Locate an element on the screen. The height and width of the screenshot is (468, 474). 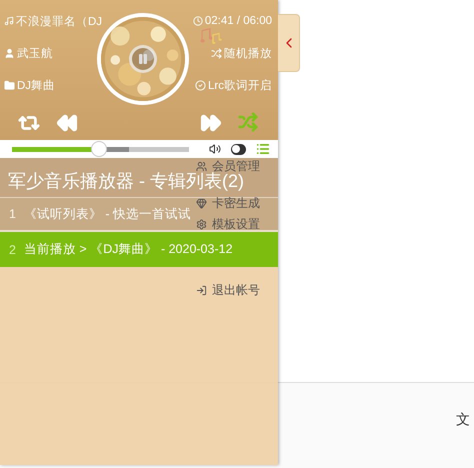
song-title: 不浪漫罪名（DJ is located at coordinates (53, 21).